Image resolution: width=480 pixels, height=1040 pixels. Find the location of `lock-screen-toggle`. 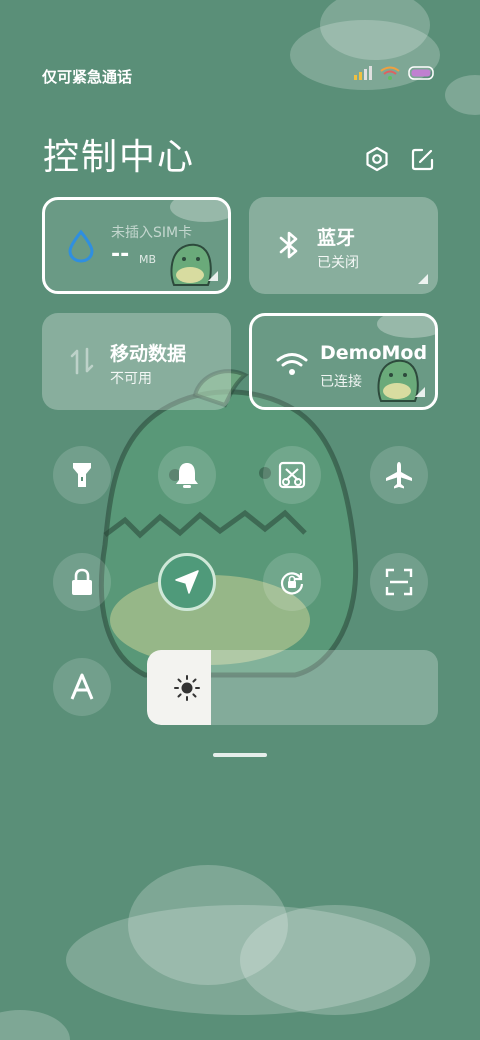

lock-screen-toggle is located at coordinates (82, 582).